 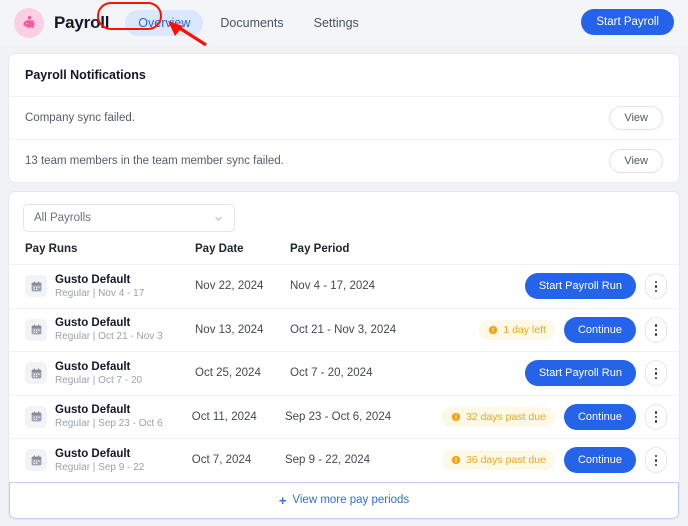 What do you see at coordinates (338, 416) in the screenshot?
I see `pay-period-value: Sep 23 - Oct 6, 2024` at bounding box center [338, 416].